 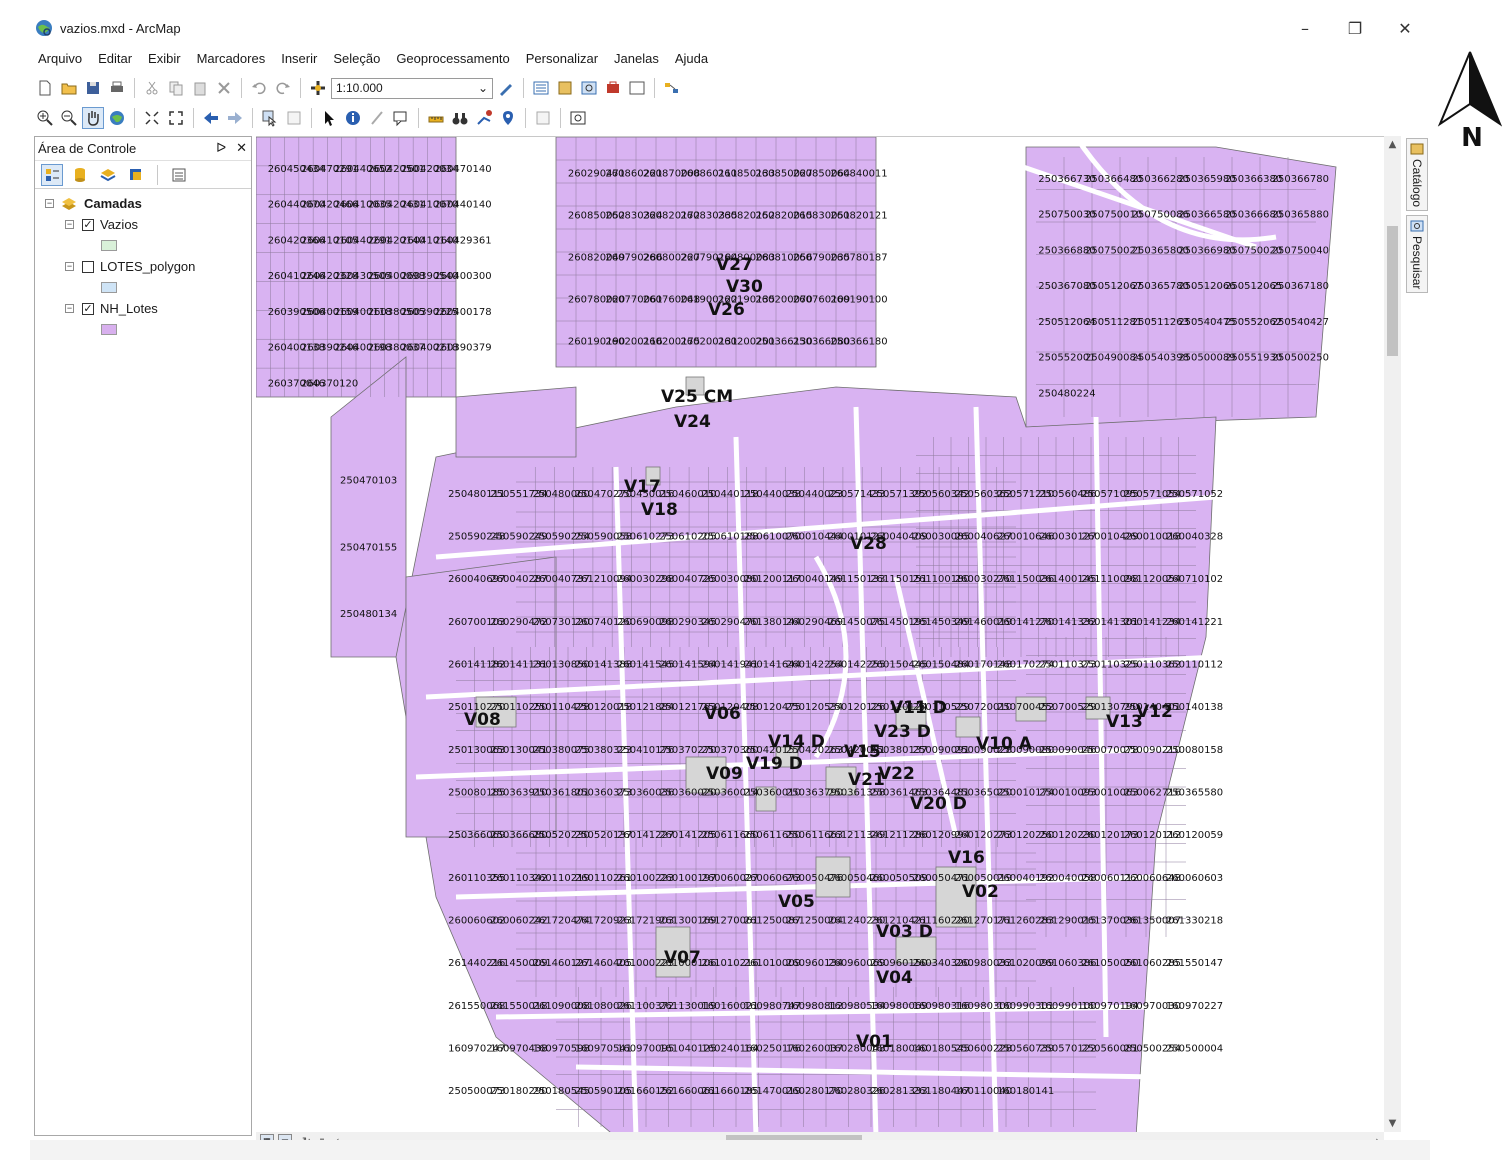 What do you see at coordinates (1392, 144) in the screenshot?
I see `scroll-up-icon: ▲` at bounding box center [1392, 144].